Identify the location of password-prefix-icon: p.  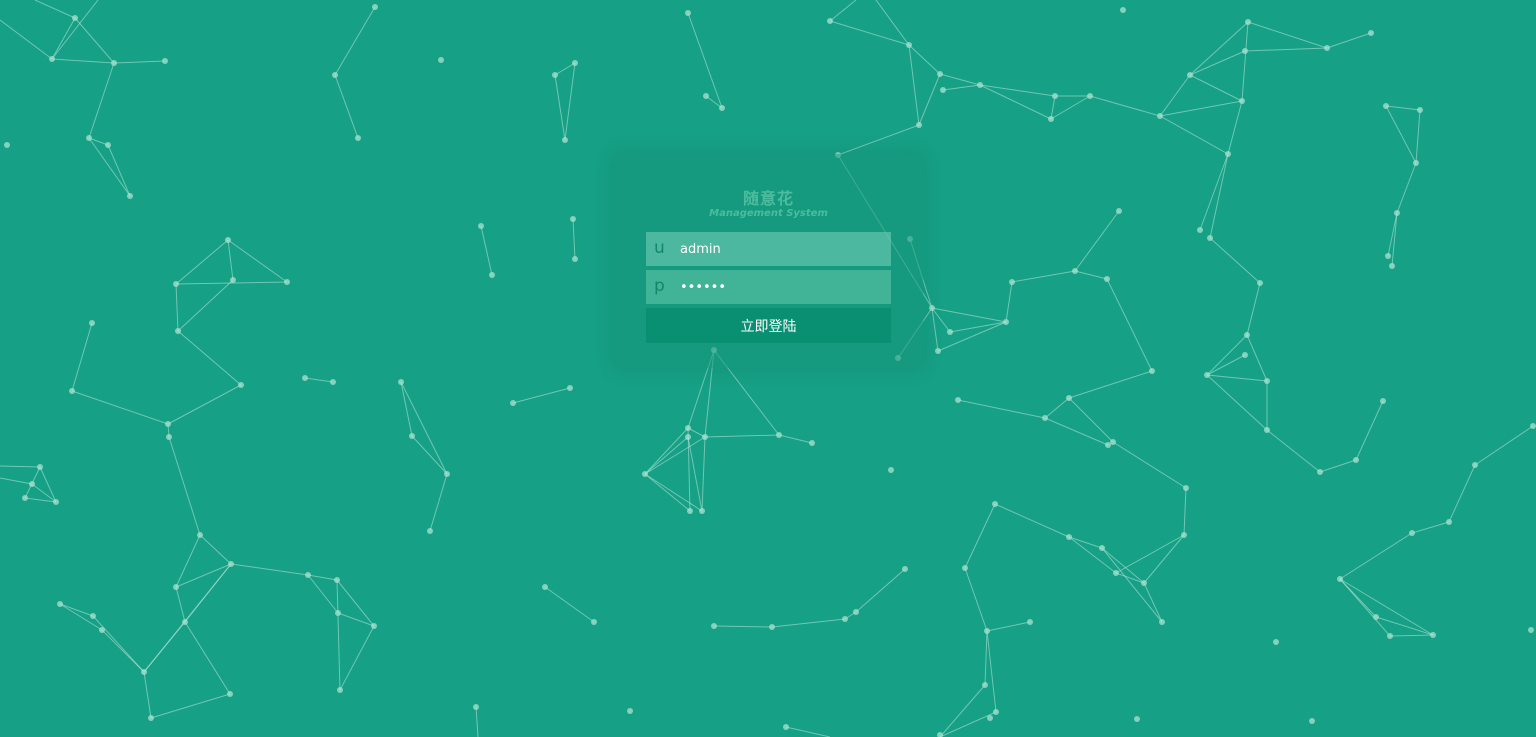
(659, 286).